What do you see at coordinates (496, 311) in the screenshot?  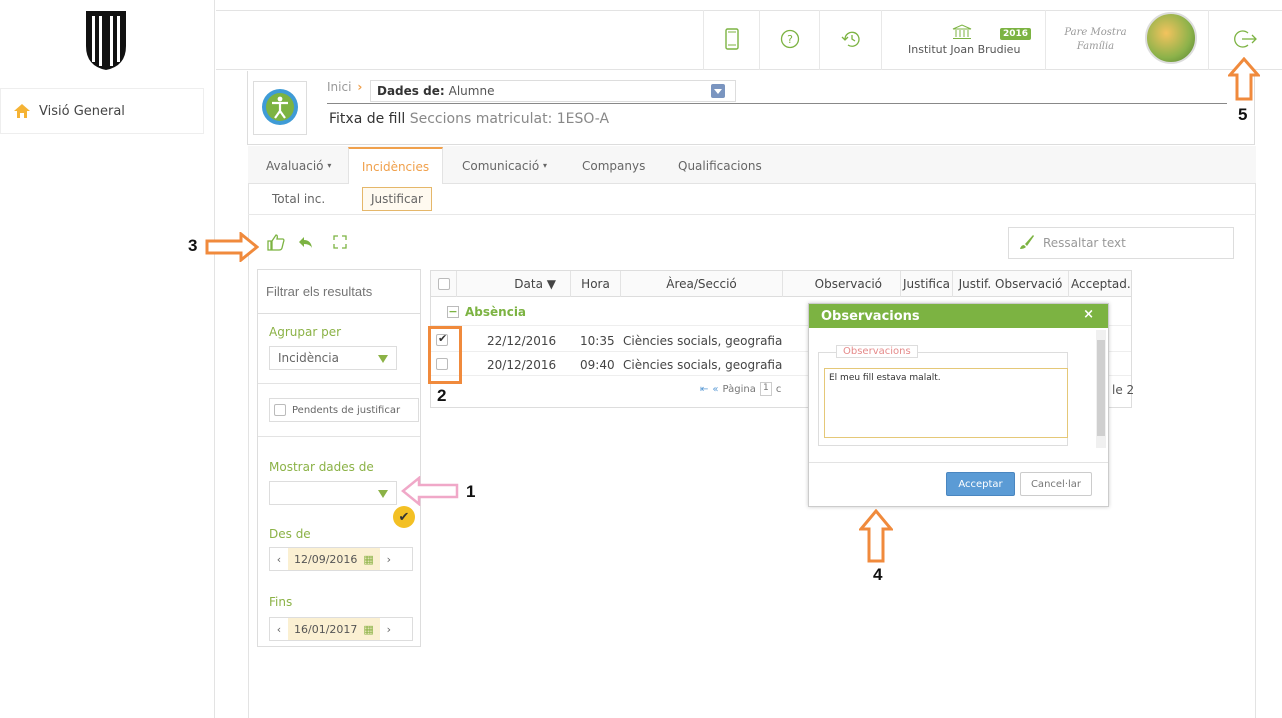 I see `group-label: Absència` at bounding box center [496, 311].